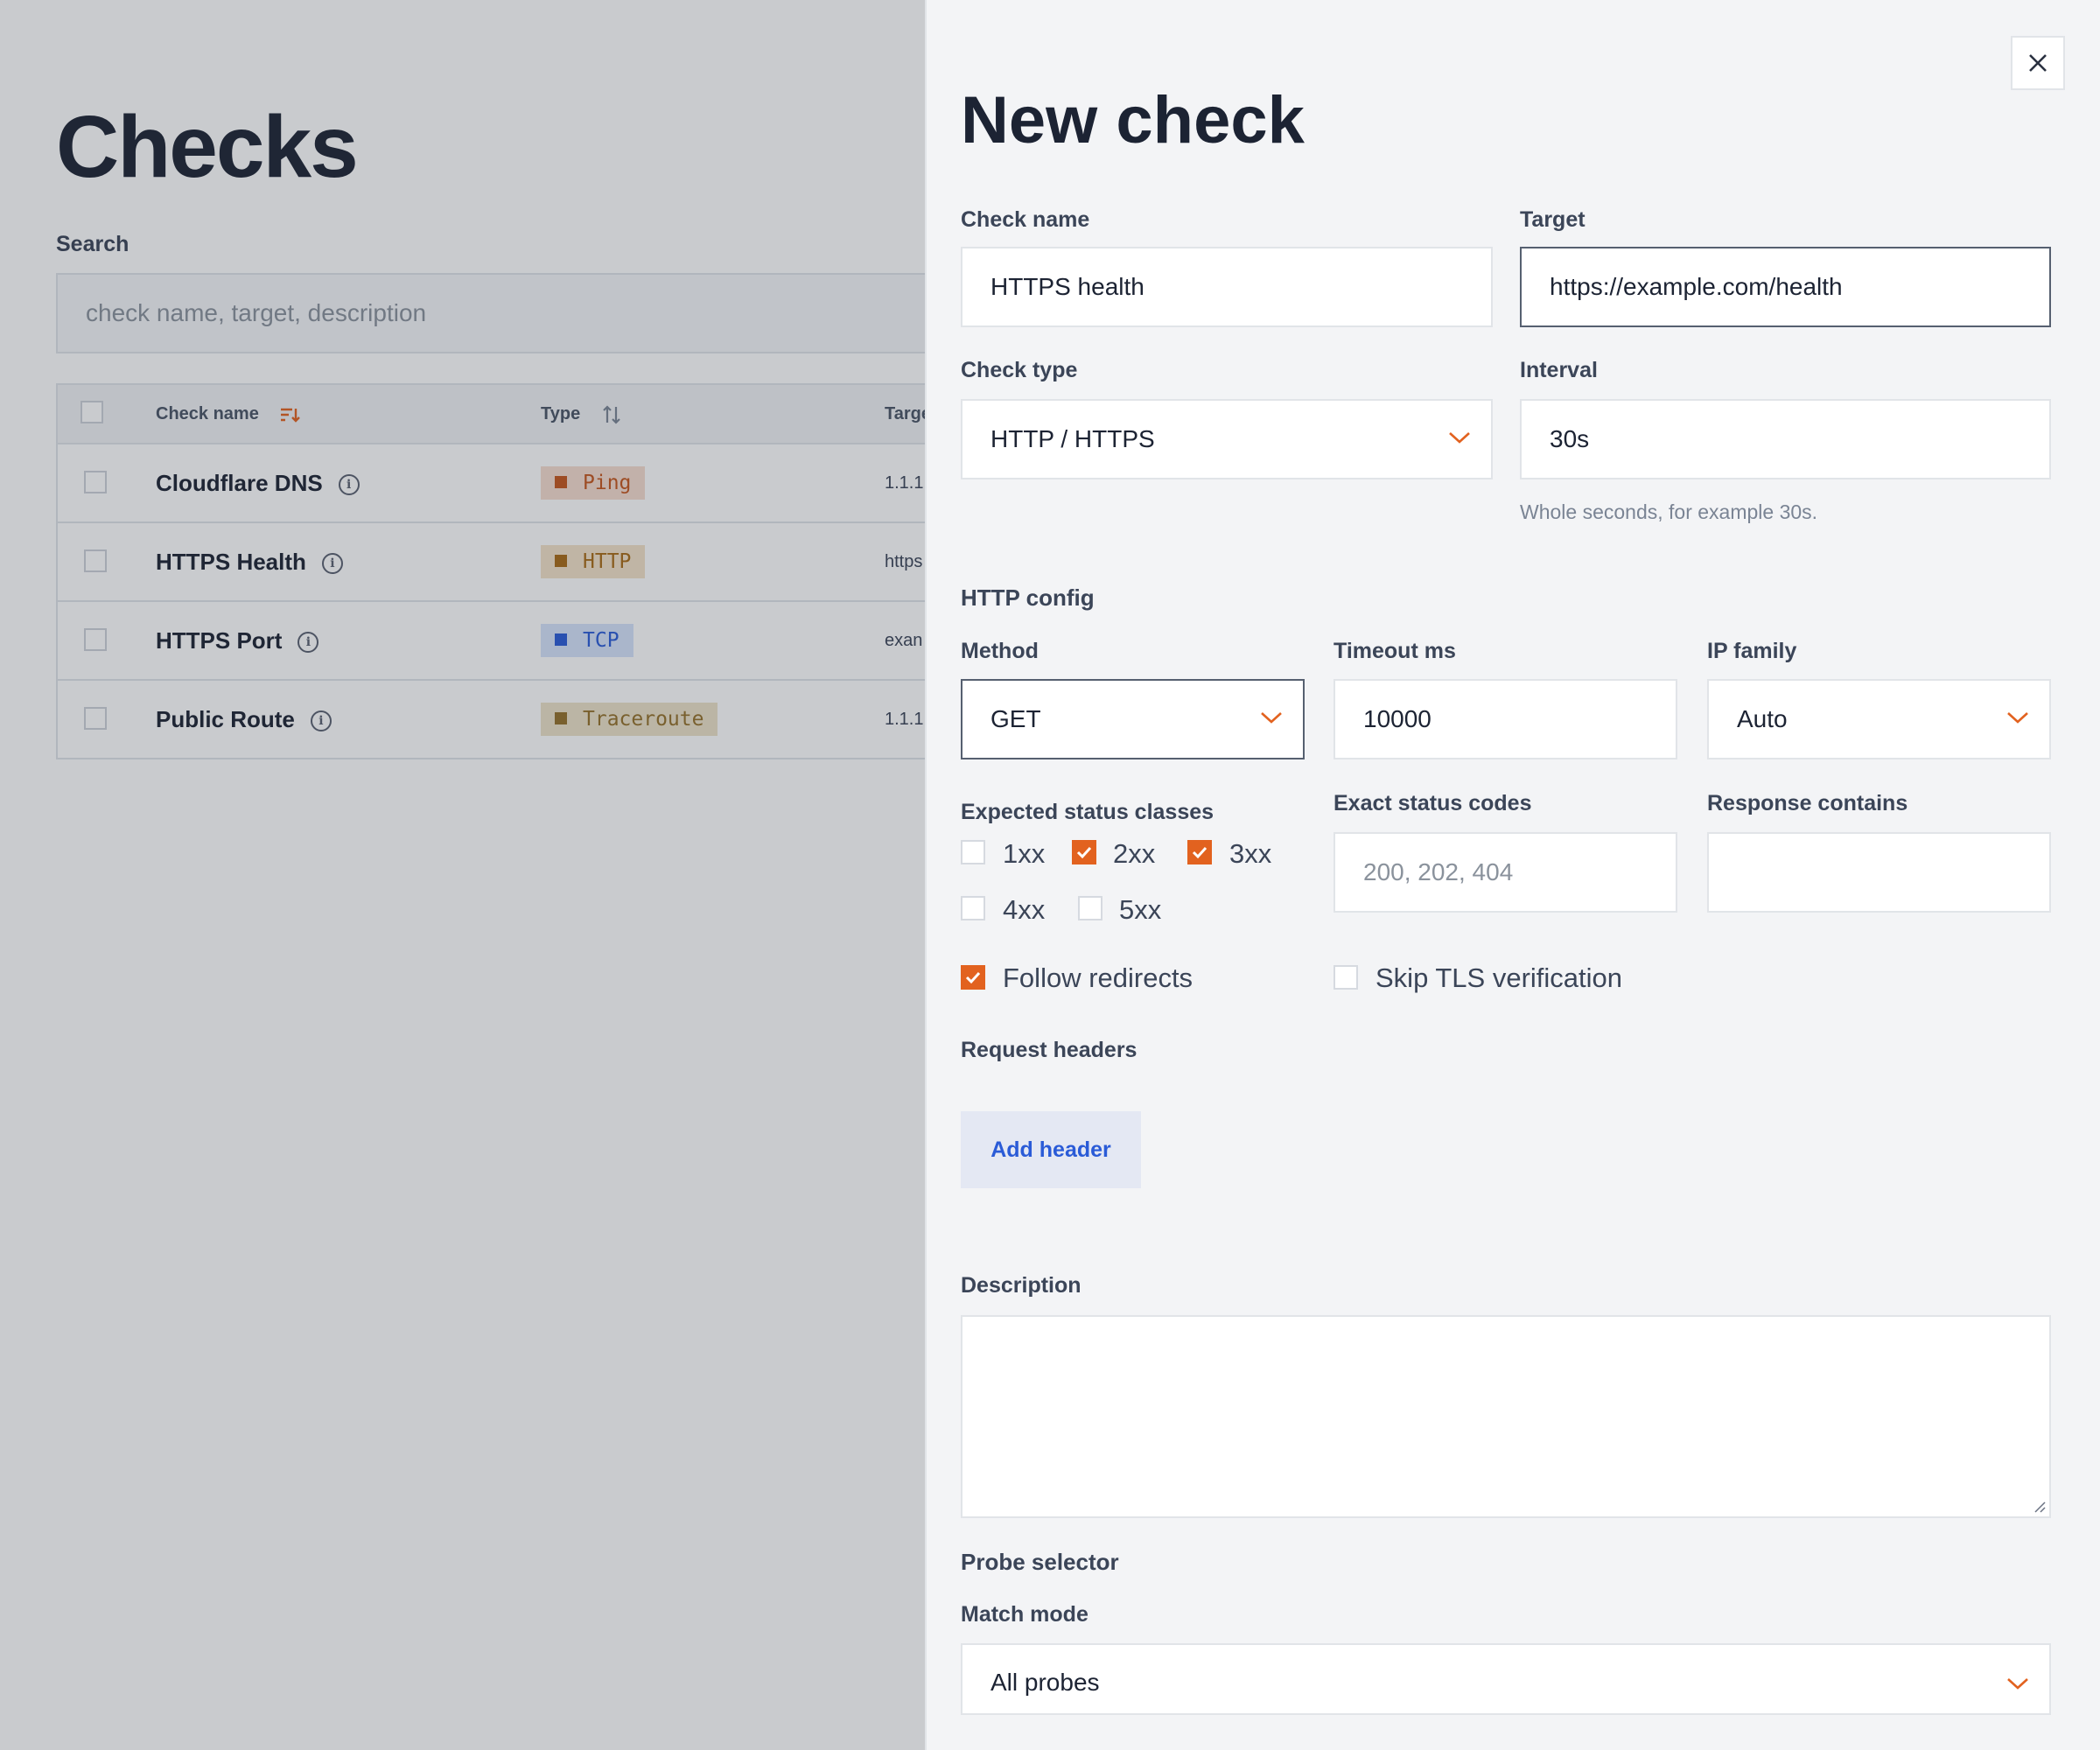 The image size is (2100, 1750). Describe the element at coordinates (1346, 977) in the screenshot. I see `skip-tls-checkbox` at that location.